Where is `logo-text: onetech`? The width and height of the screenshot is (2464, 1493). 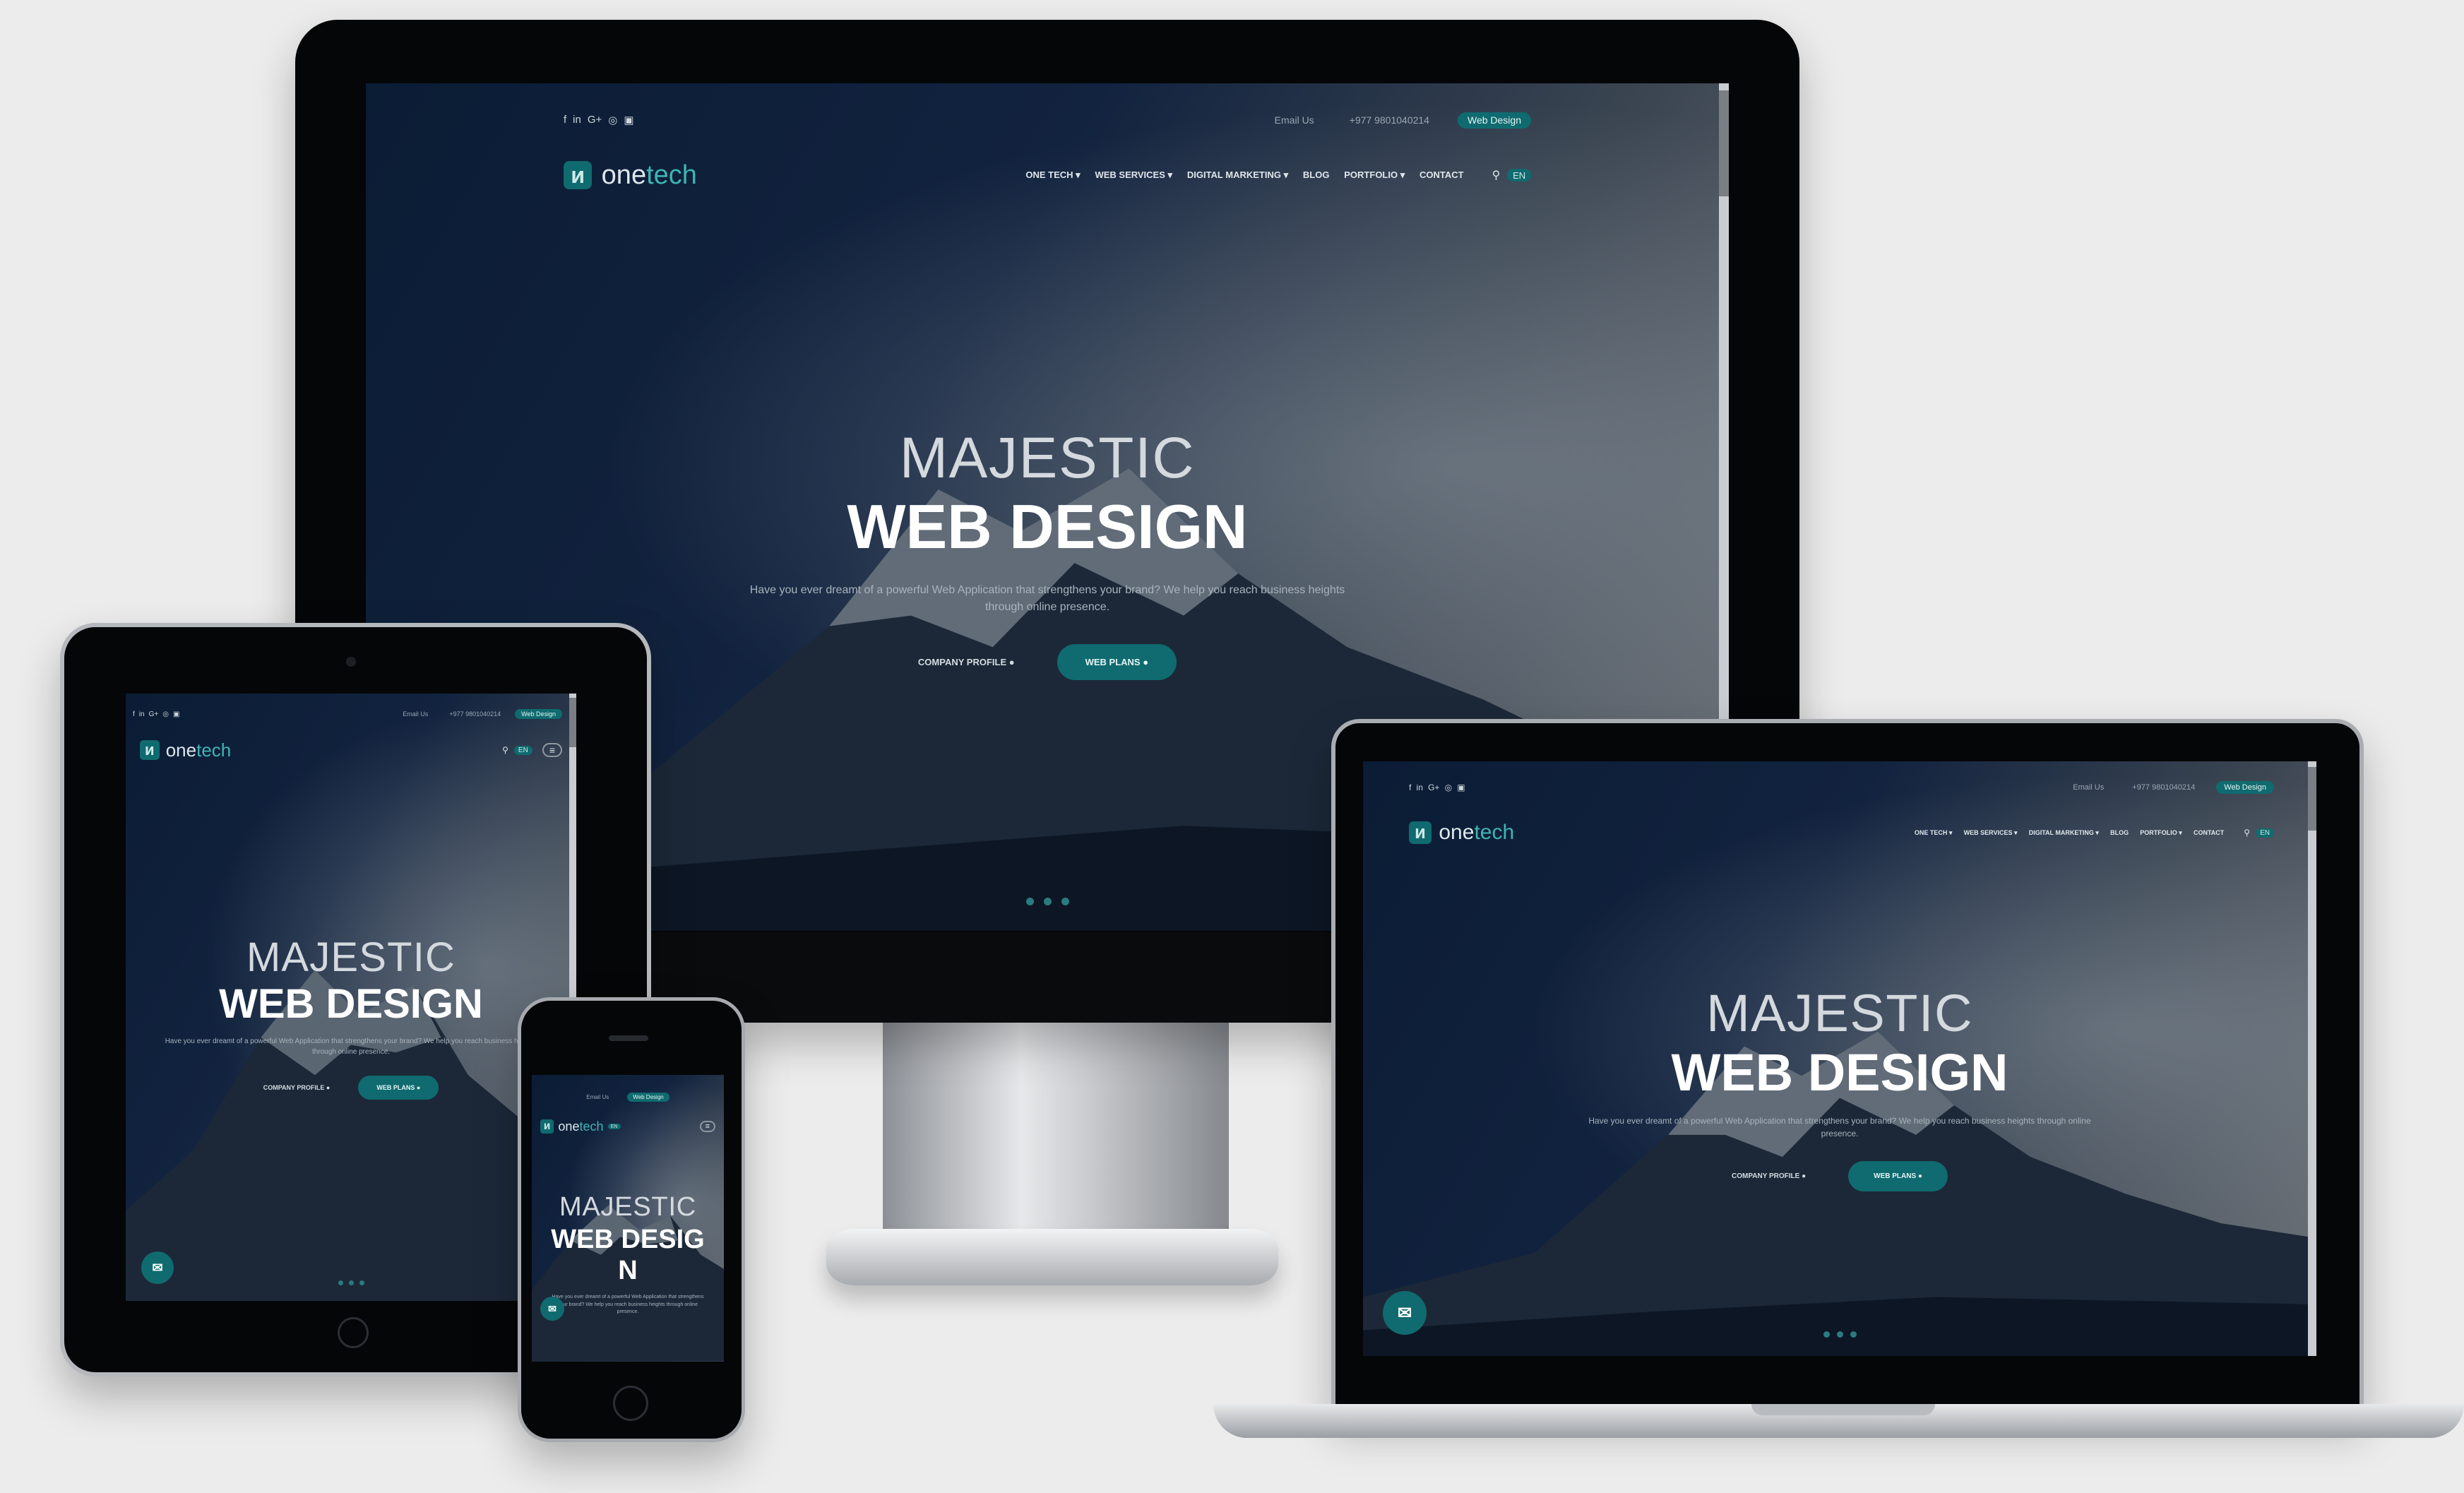 logo-text: onetech is located at coordinates (199, 750).